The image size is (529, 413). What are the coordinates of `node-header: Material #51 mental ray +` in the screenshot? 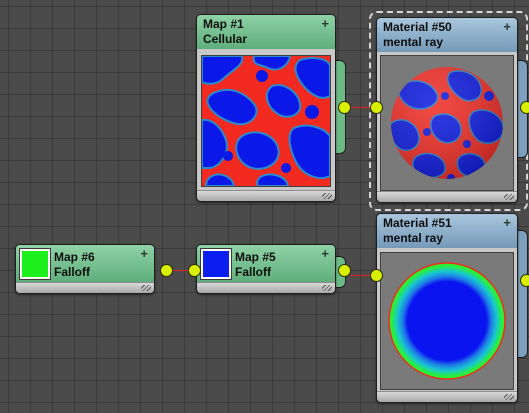 It's located at (447, 231).